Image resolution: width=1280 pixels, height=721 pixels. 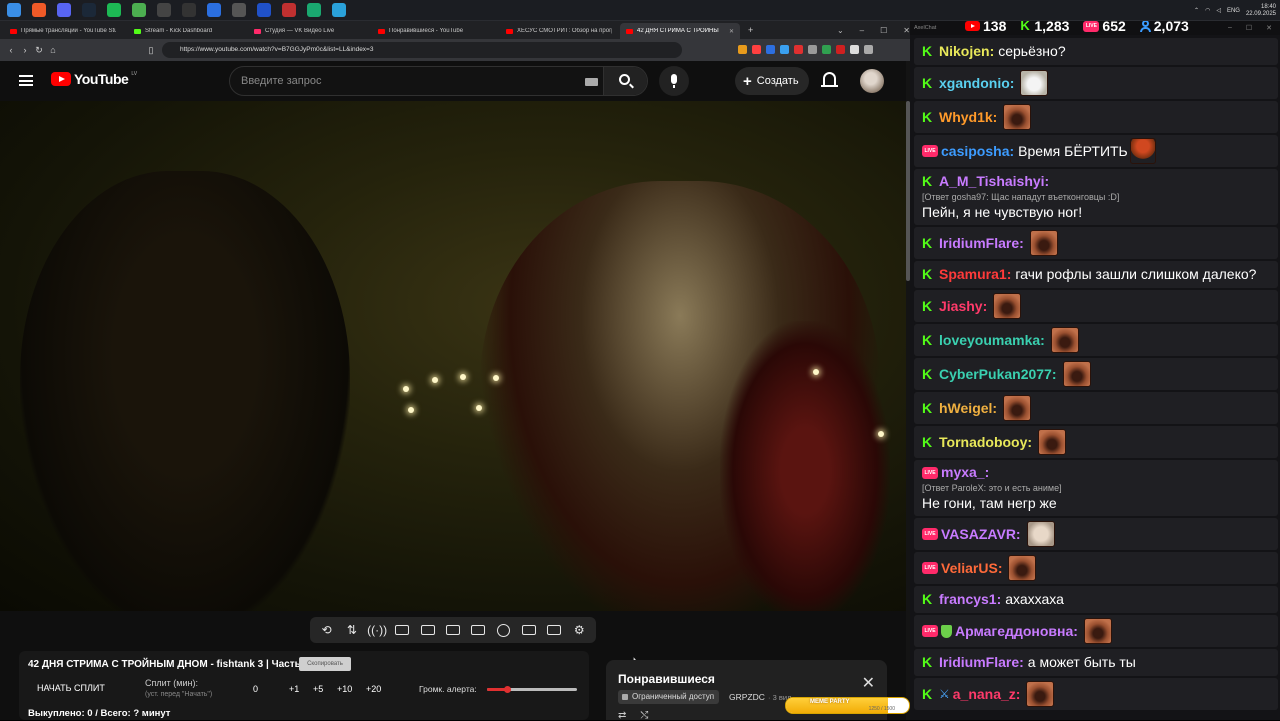 I want to click on close-tab-icon: ✕, so click(x=731, y=31).